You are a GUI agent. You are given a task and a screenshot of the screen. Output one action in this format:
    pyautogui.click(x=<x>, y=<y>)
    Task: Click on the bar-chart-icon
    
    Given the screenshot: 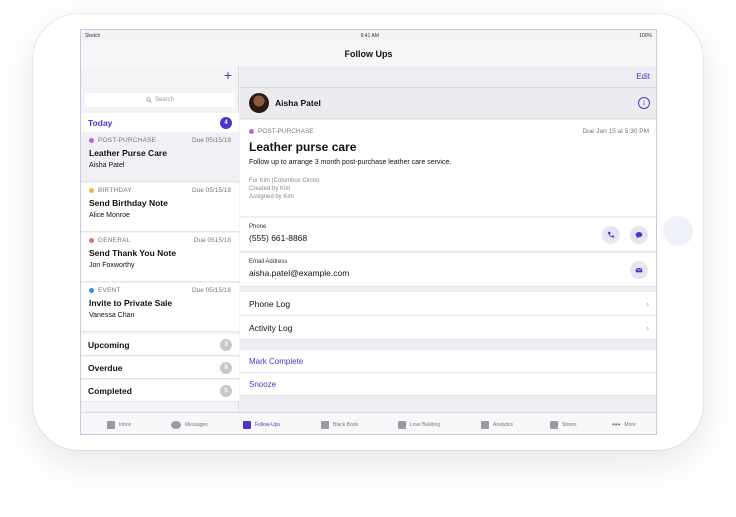 What is the action you would take?
    pyautogui.click(x=485, y=424)
    